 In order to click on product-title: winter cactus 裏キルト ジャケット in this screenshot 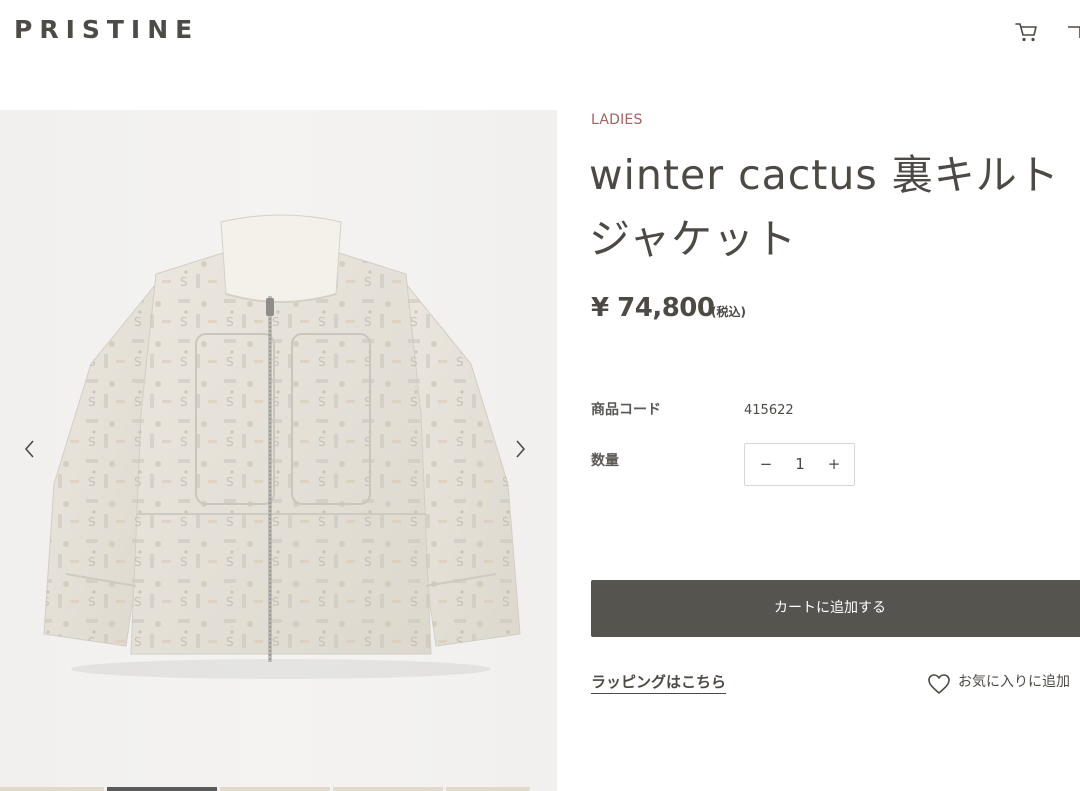, I will do `click(824, 207)`.